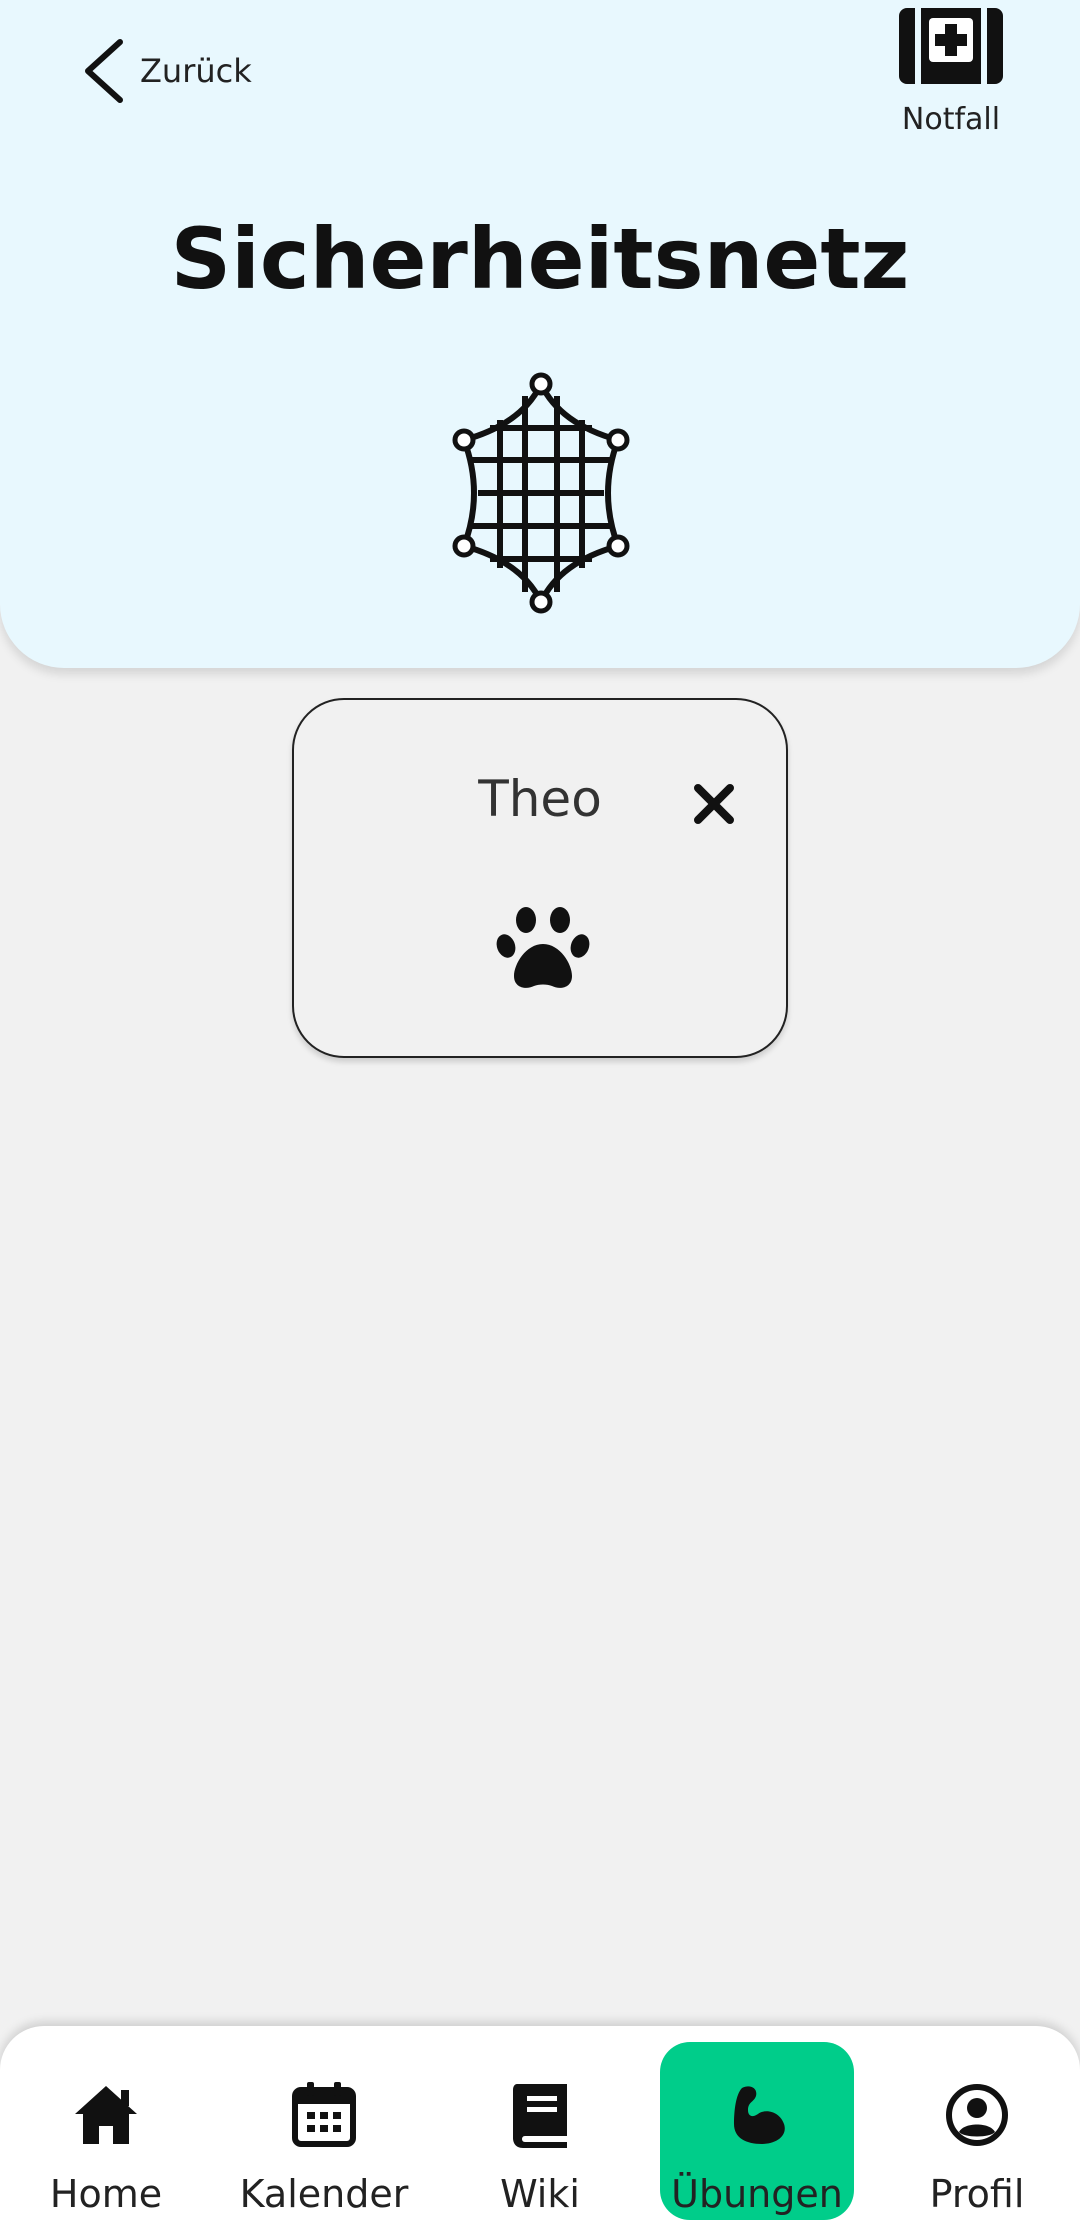 The width and height of the screenshot is (1080, 2232). I want to click on close-icon, so click(714, 804).